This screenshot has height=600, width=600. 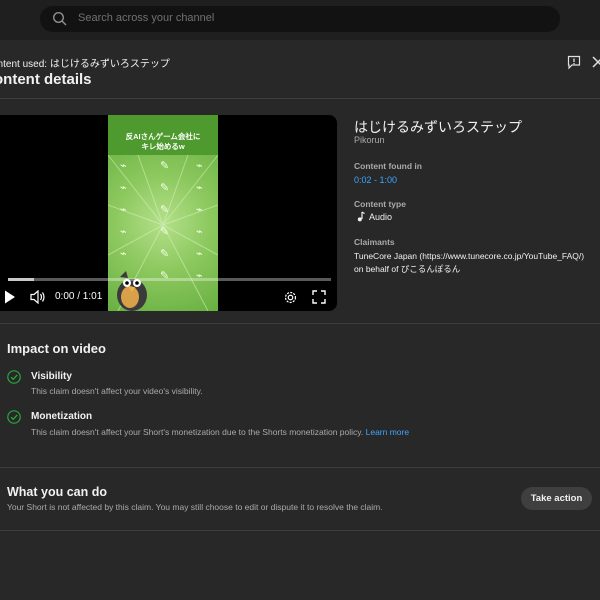 I want to click on search-bar: Search across your channel, so click(x=300, y=19).